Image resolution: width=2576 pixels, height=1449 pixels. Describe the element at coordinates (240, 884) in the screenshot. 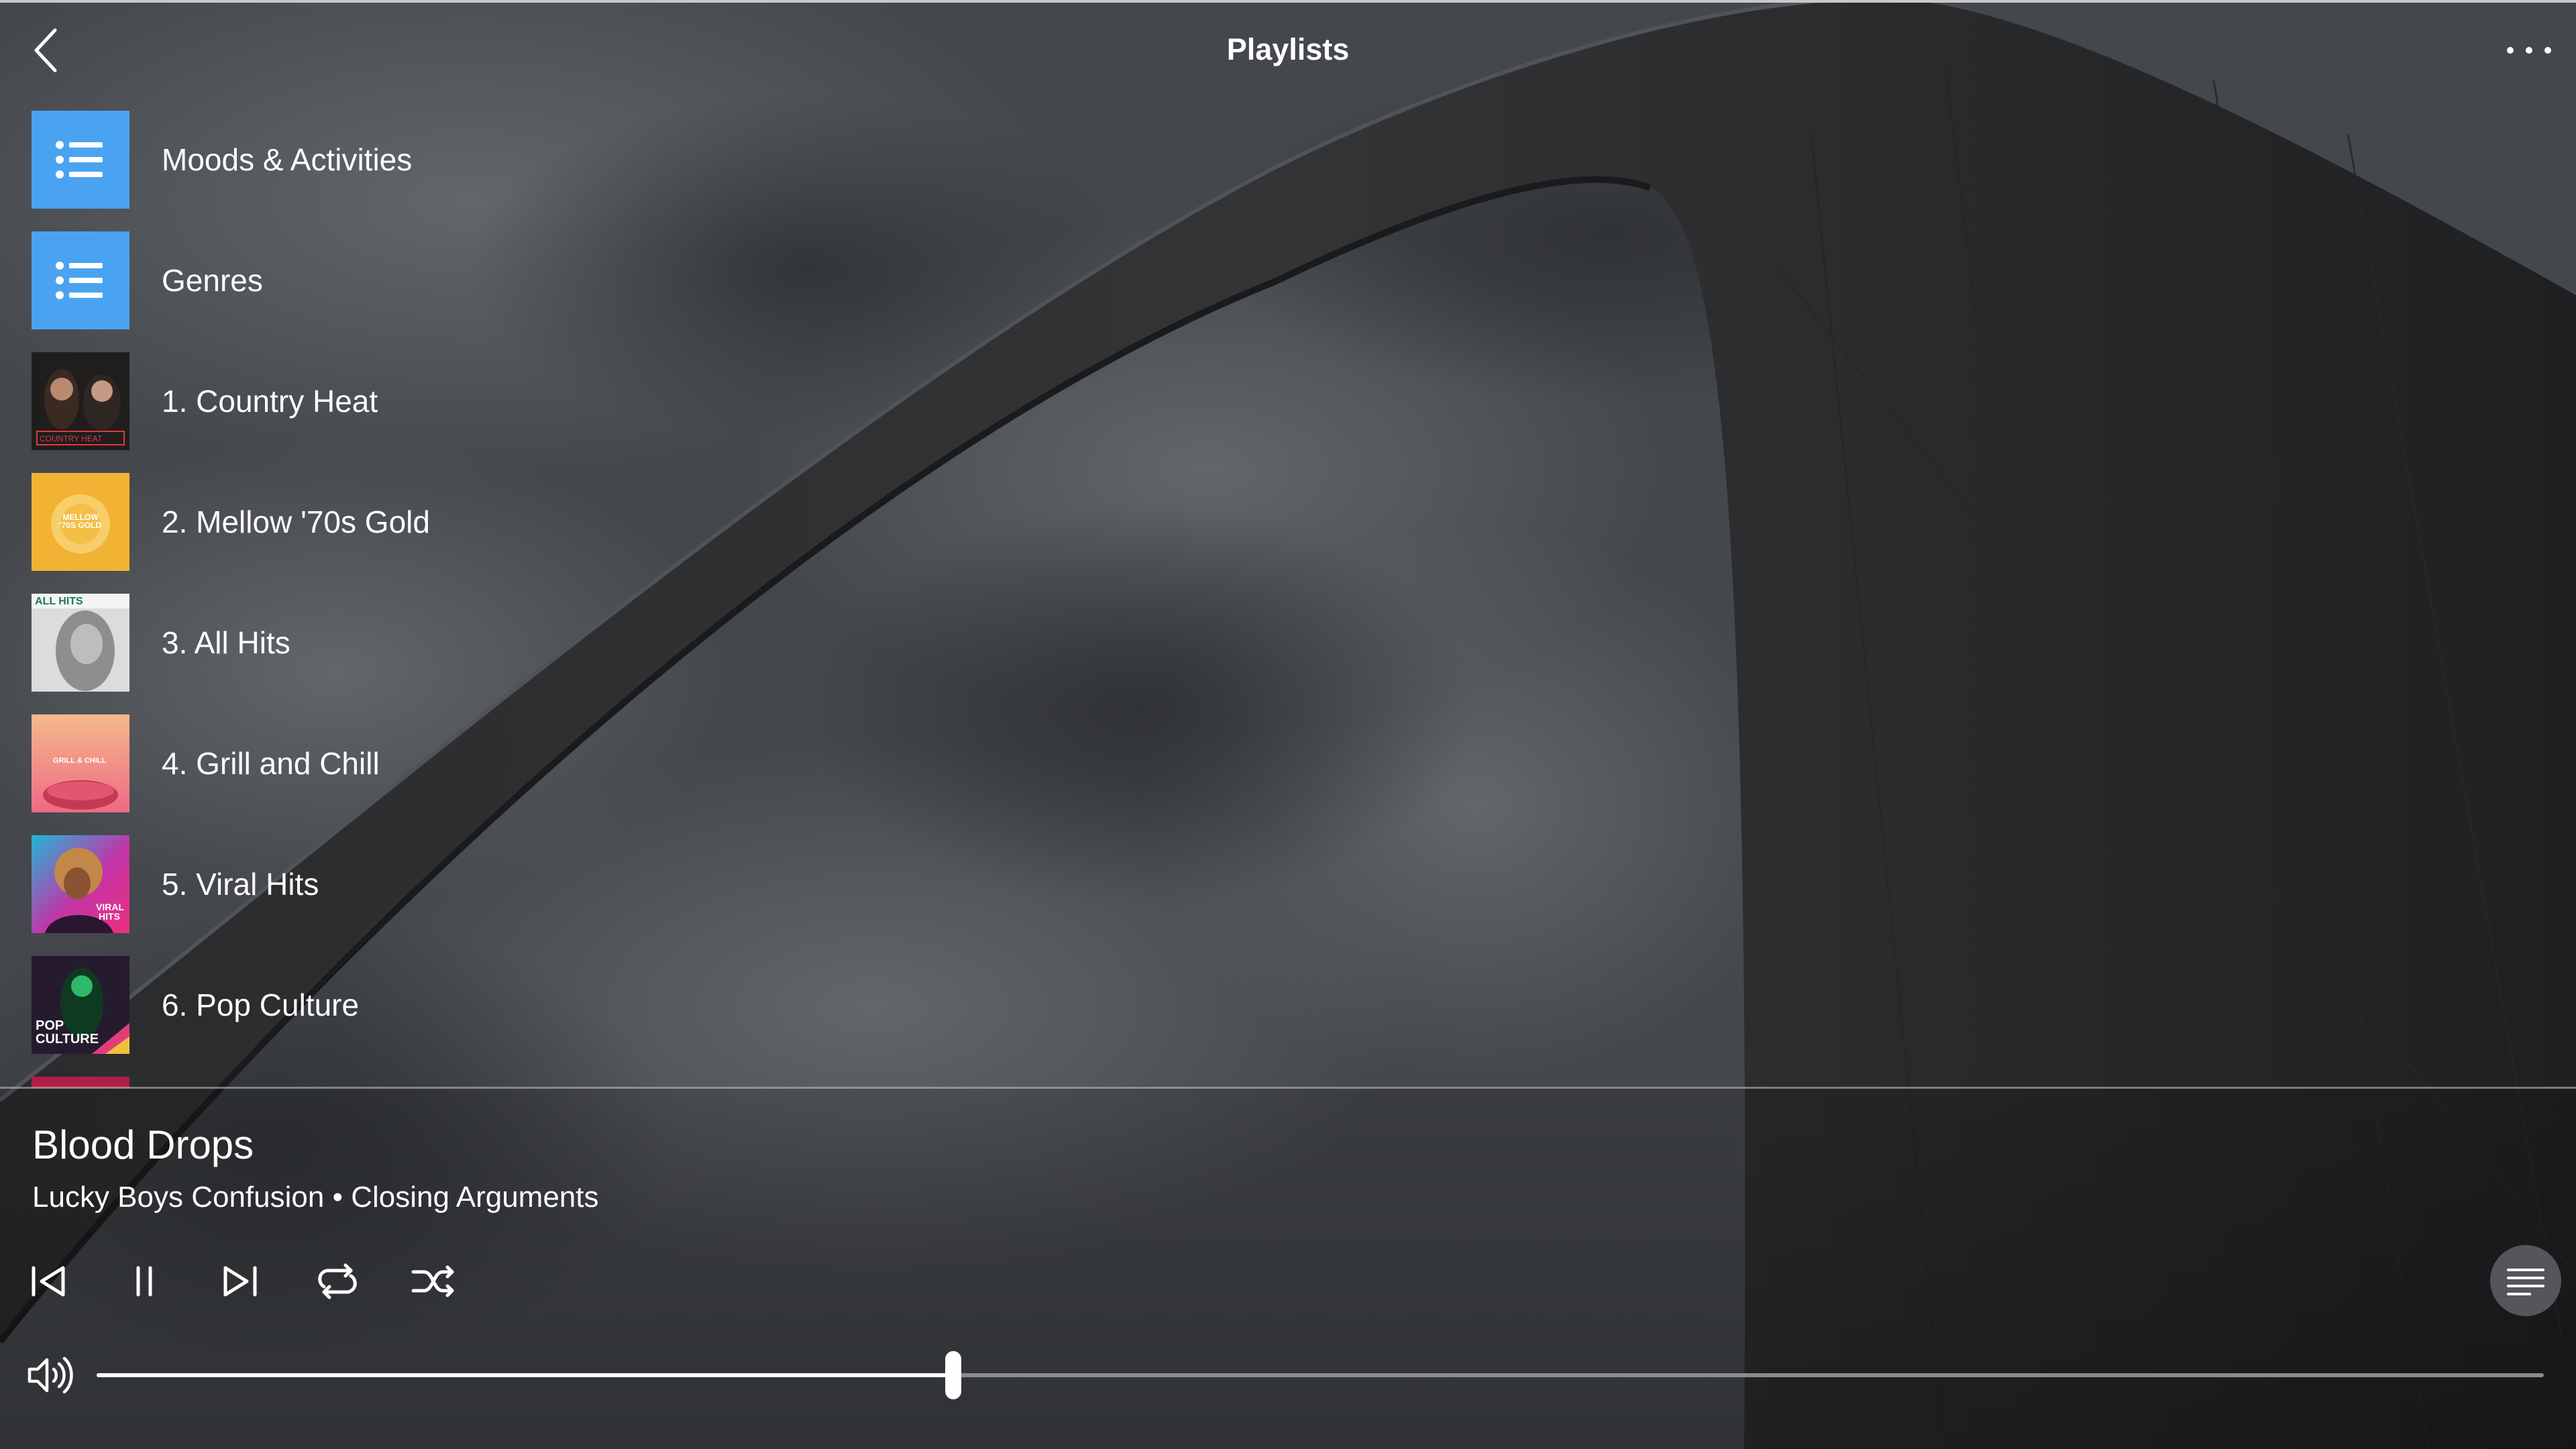

I see `playlist-label: 5. Viral Hits` at that location.